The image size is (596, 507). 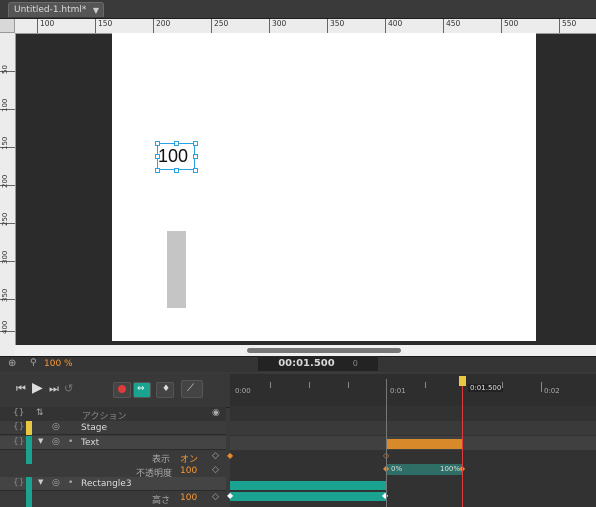 I want to click on timeline-playhead-label: 0:01.500, so click(x=486, y=388).